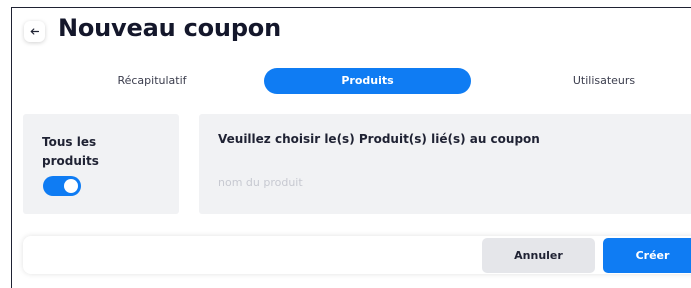  I want to click on back-button, so click(34, 31).